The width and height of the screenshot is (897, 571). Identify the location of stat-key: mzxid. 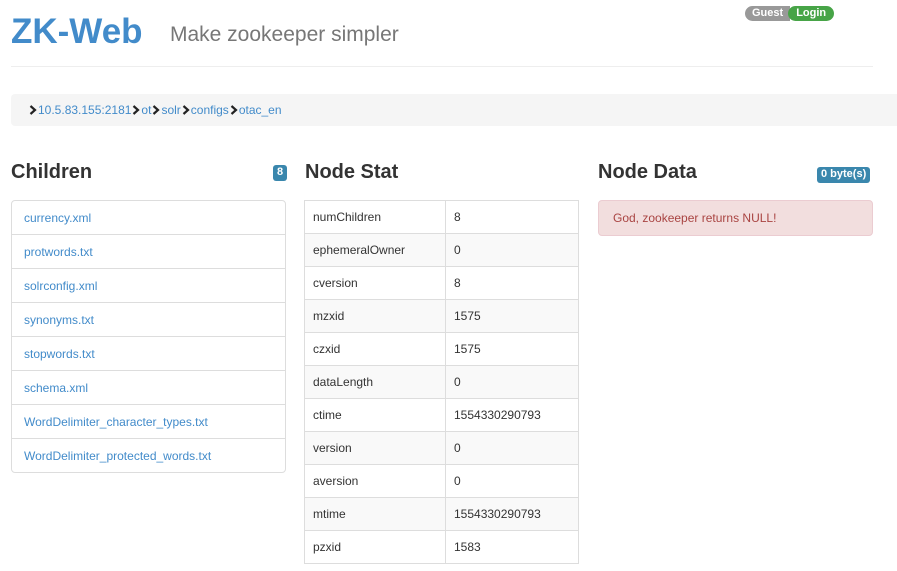
(375, 316).